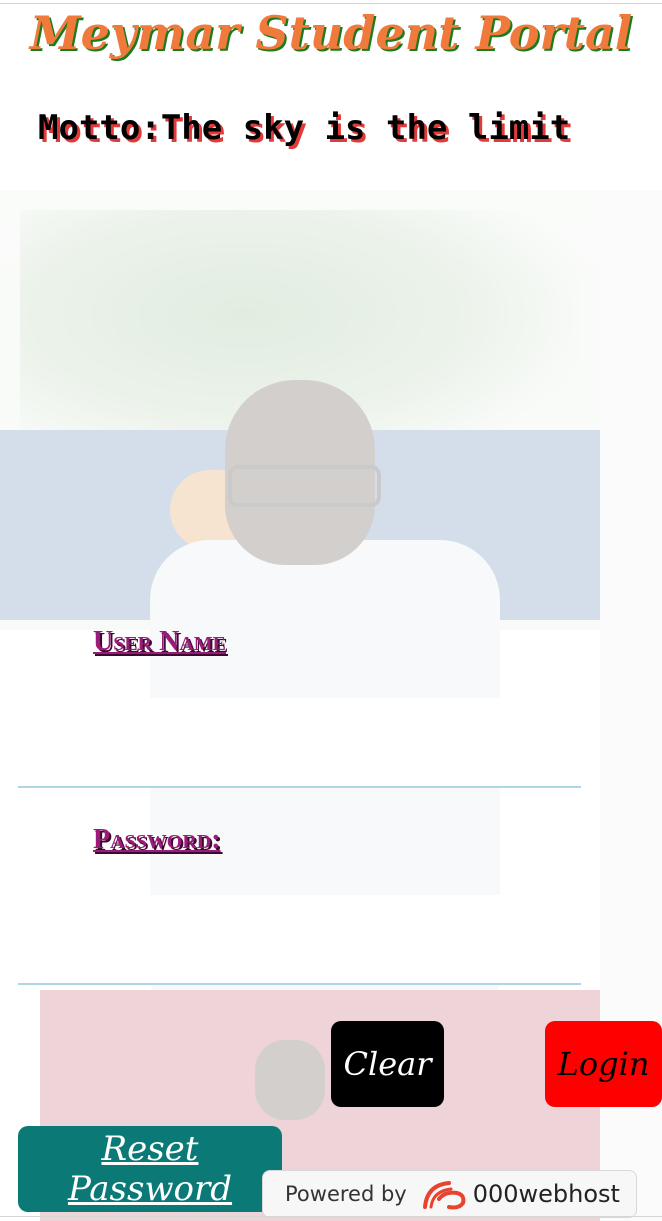 The height and width of the screenshot is (1221, 662). What do you see at coordinates (331, 1216) in the screenshot?
I see `bottom-border` at bounding box center [331, 1216].